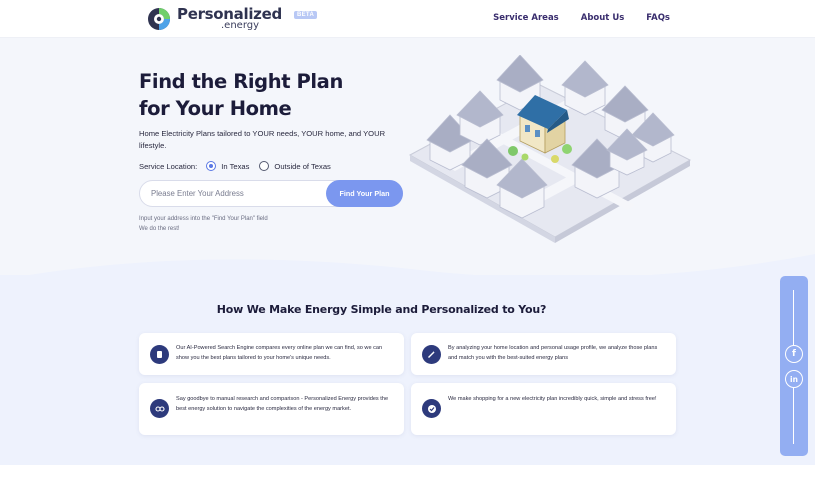  Describe the element at coordinates (364, 193) in the screenshot. I see `find-your-plan-button: Find Your Plan` at that location.